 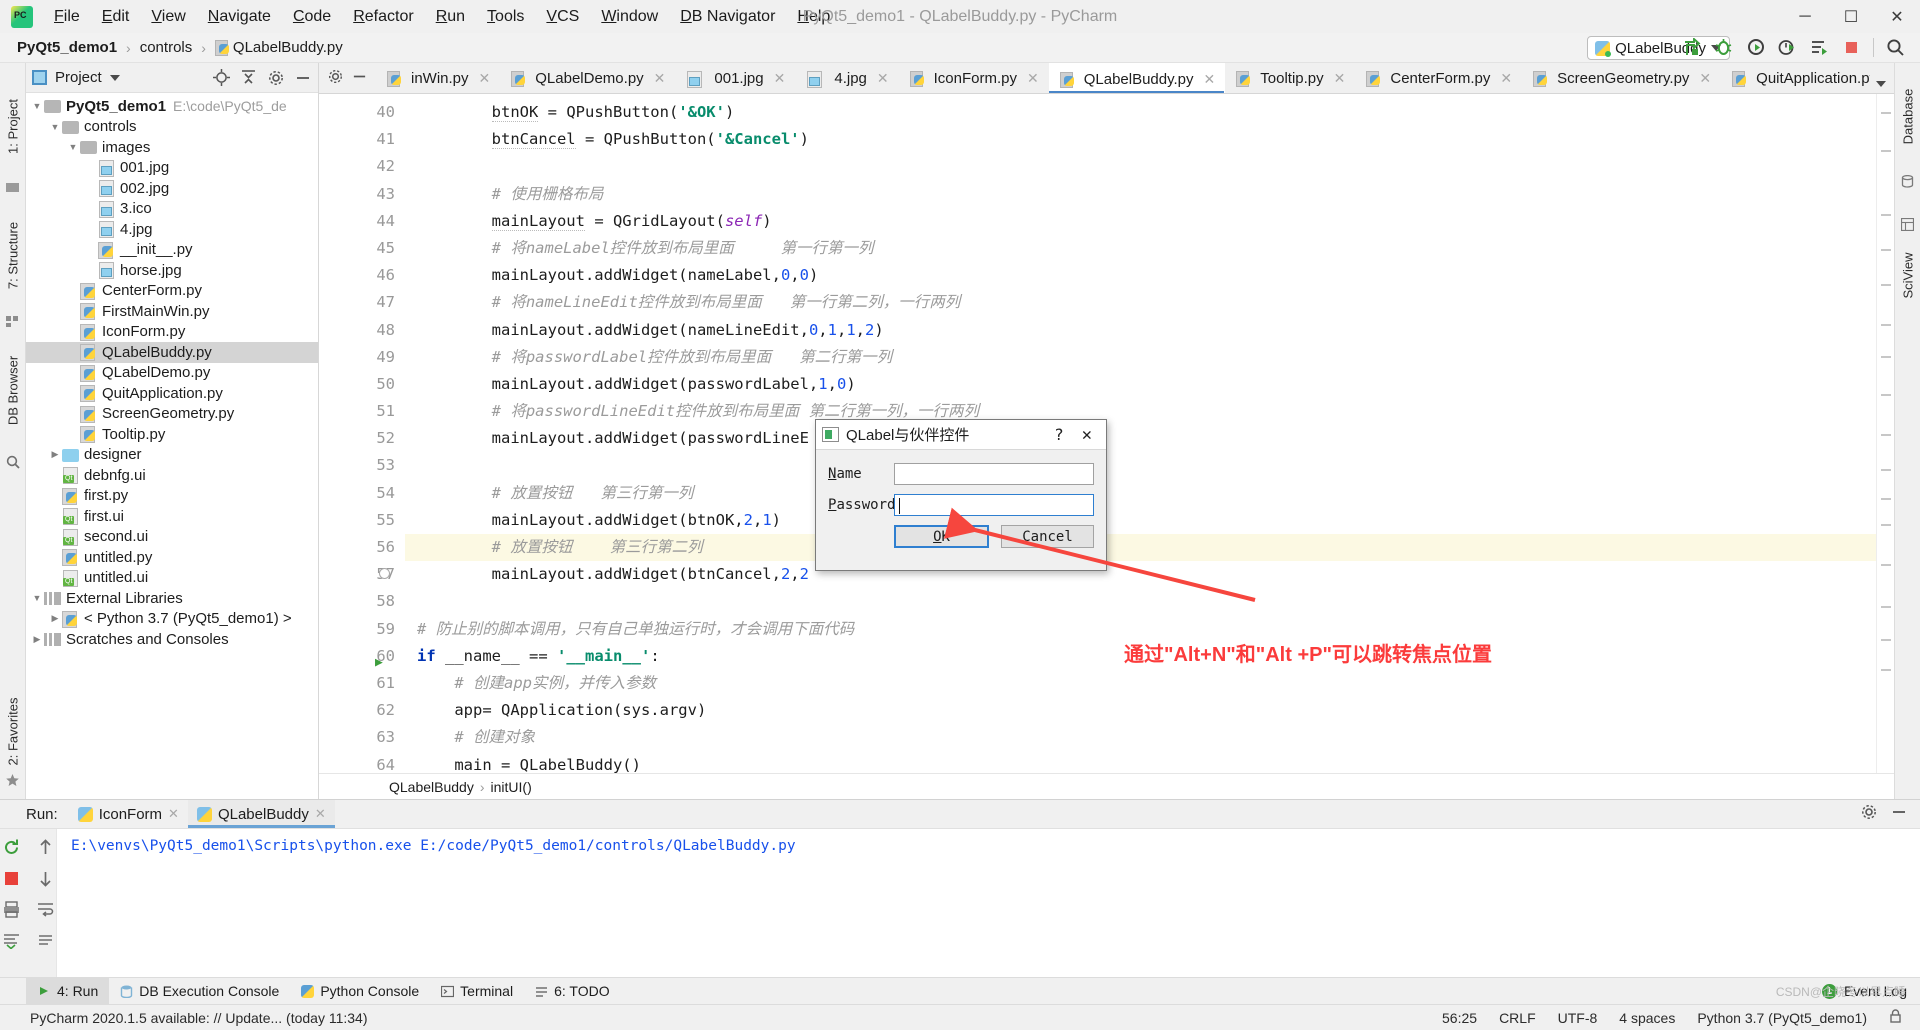 I want to click on gutter-line: 58, so click(x=362, y=601).